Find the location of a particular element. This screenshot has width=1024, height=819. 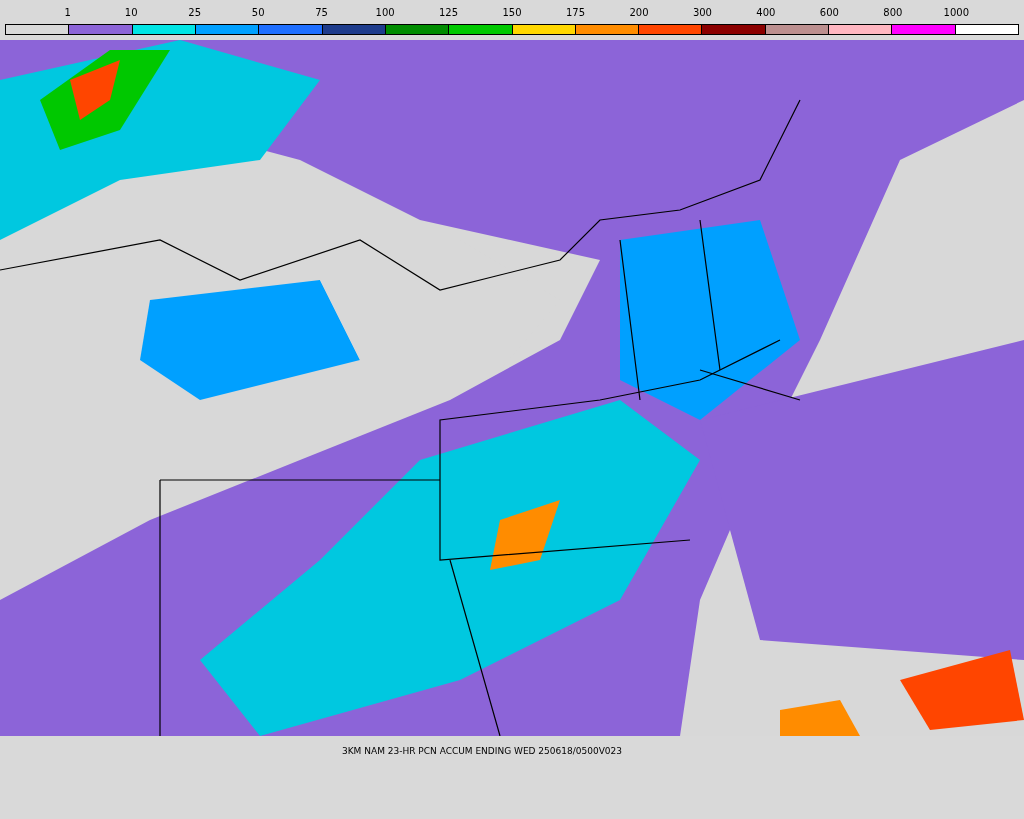

legend-label: 600 is located at coordinates (829, 13).